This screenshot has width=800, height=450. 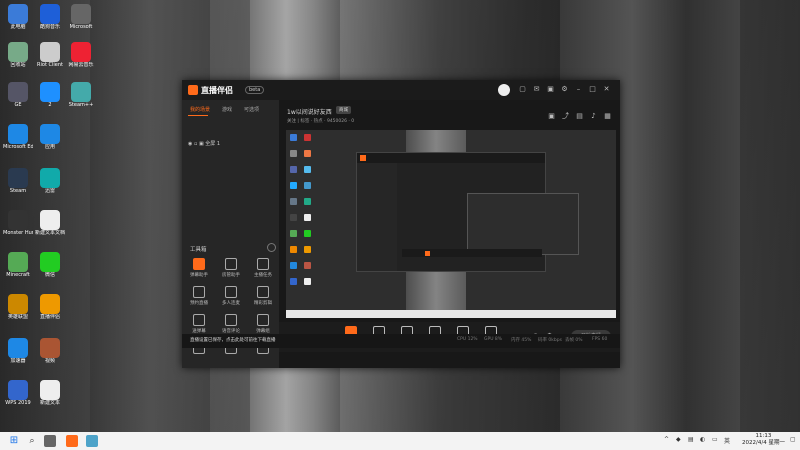 I want to click on grid-icon: ▦, so click(x=607, y=116).